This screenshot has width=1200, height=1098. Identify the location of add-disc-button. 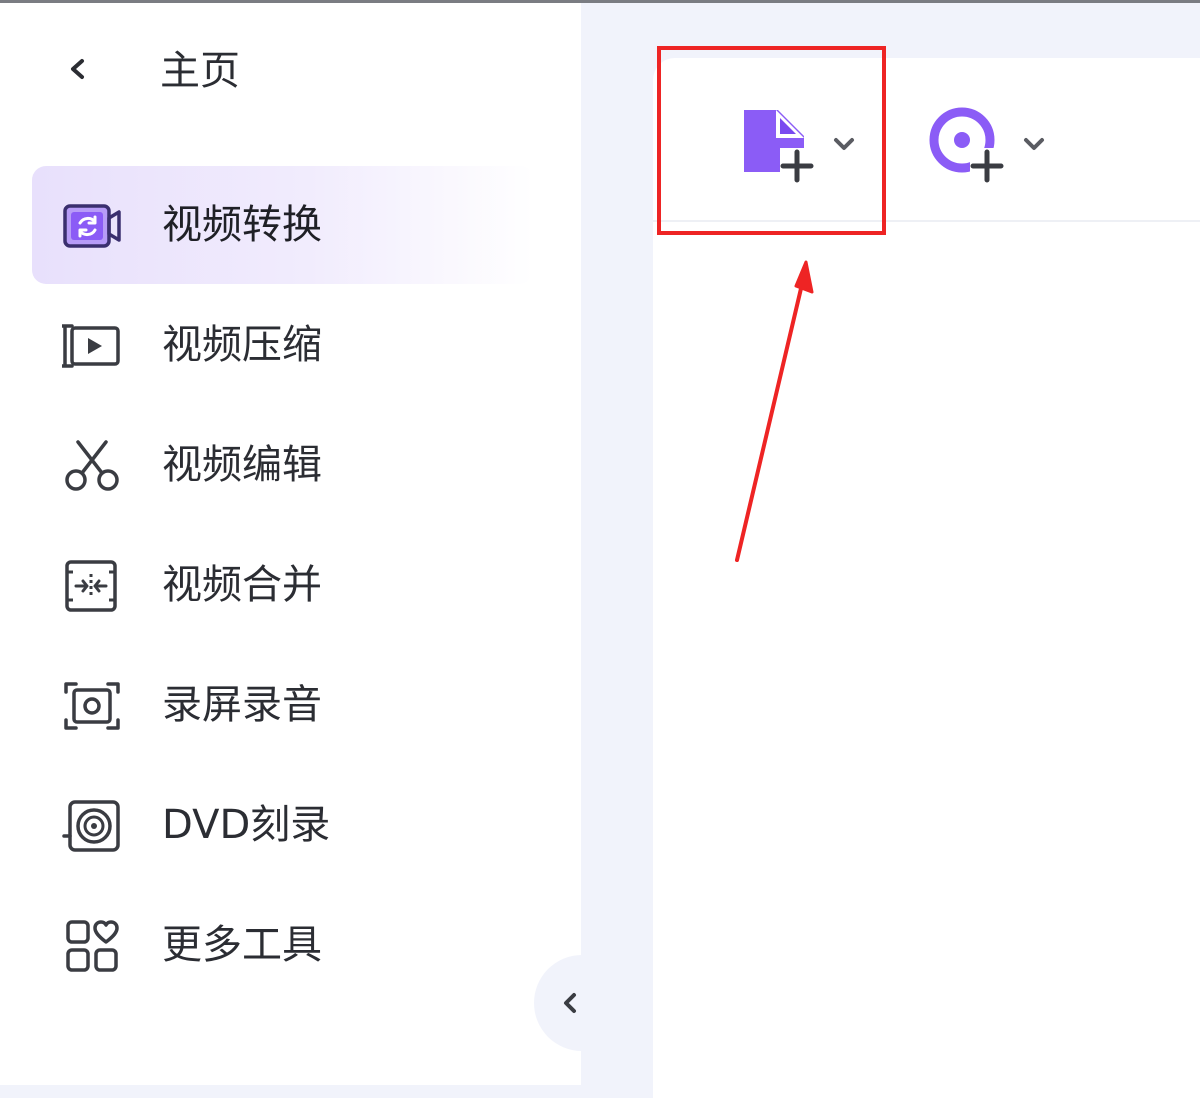
(991, 149).